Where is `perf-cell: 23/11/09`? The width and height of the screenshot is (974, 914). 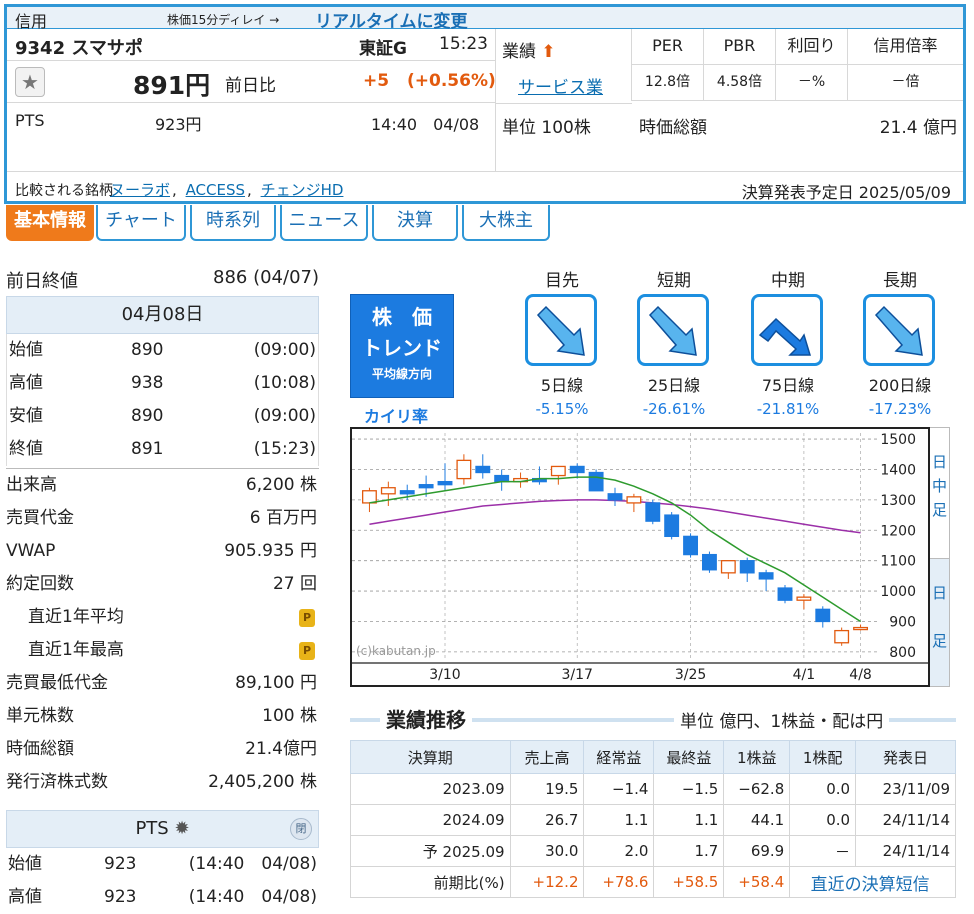 perf-cell: 23/11/09 is located at coordinates (905, 789).